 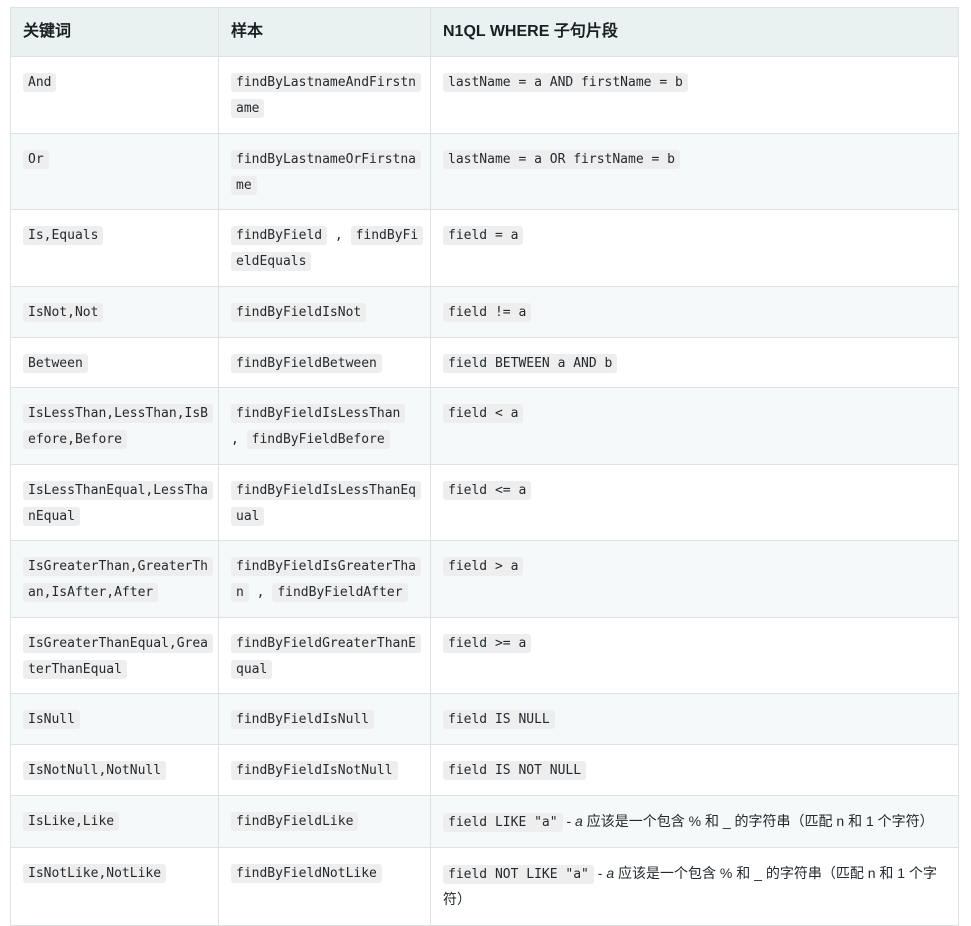 What do you see at coordinates (303, 720) in the screenshot?
I see `sample-code: findByFieldIsNull` at bounding box center [303, 720].